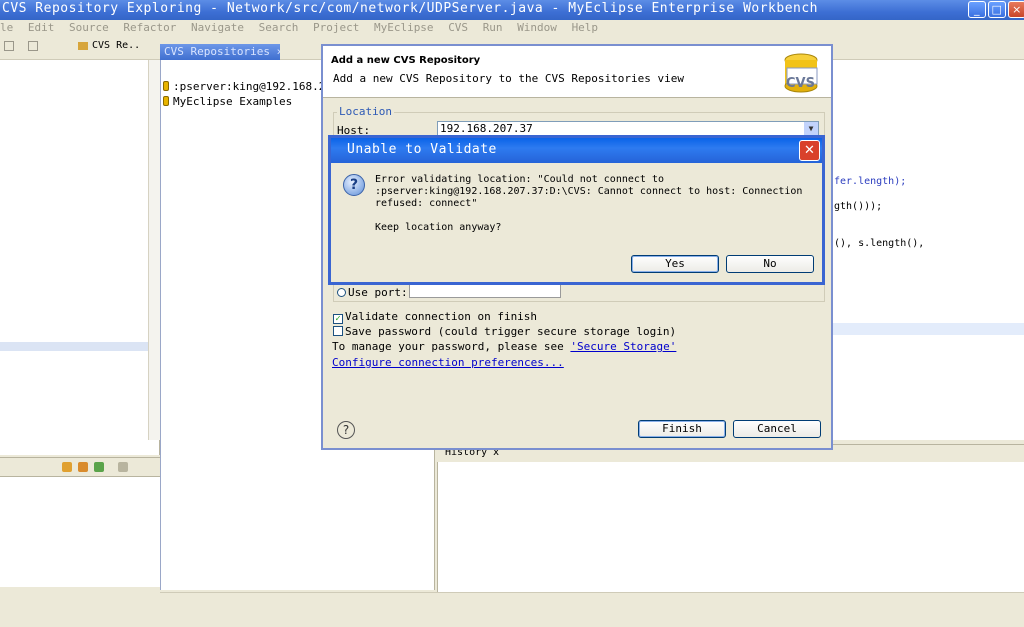 This screenshot has height=627, width=1024. Describe the element at coordinates (537, 27) in the screenshot. I see `menu-window: Window` at that location.